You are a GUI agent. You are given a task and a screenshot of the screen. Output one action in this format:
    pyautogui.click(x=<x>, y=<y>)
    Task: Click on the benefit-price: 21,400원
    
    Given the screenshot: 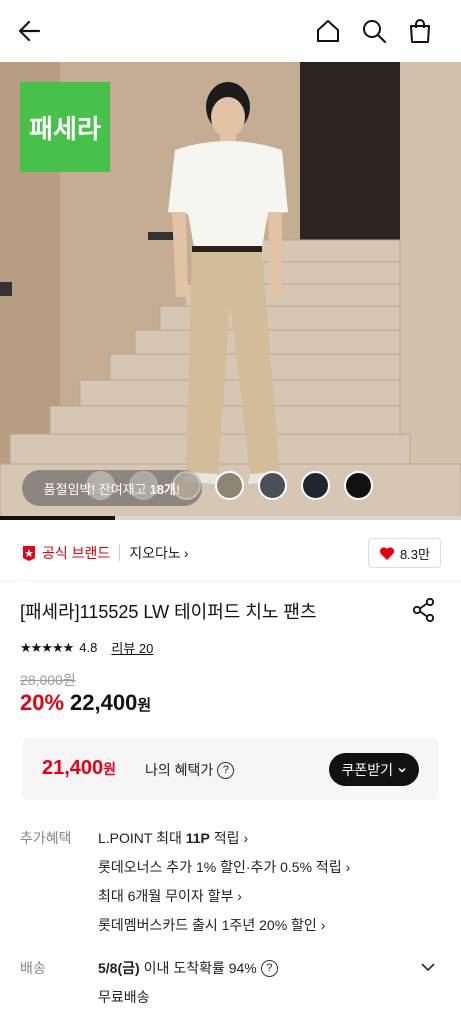 What is the action you would take?
    pyautogui.click(x=79, y=768)
    